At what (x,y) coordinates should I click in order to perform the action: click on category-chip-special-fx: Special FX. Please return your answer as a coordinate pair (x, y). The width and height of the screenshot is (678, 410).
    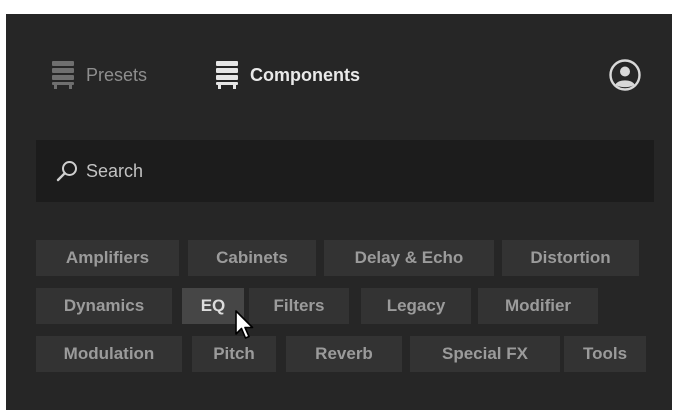
    Looking at the image, I should click on (485, 354).